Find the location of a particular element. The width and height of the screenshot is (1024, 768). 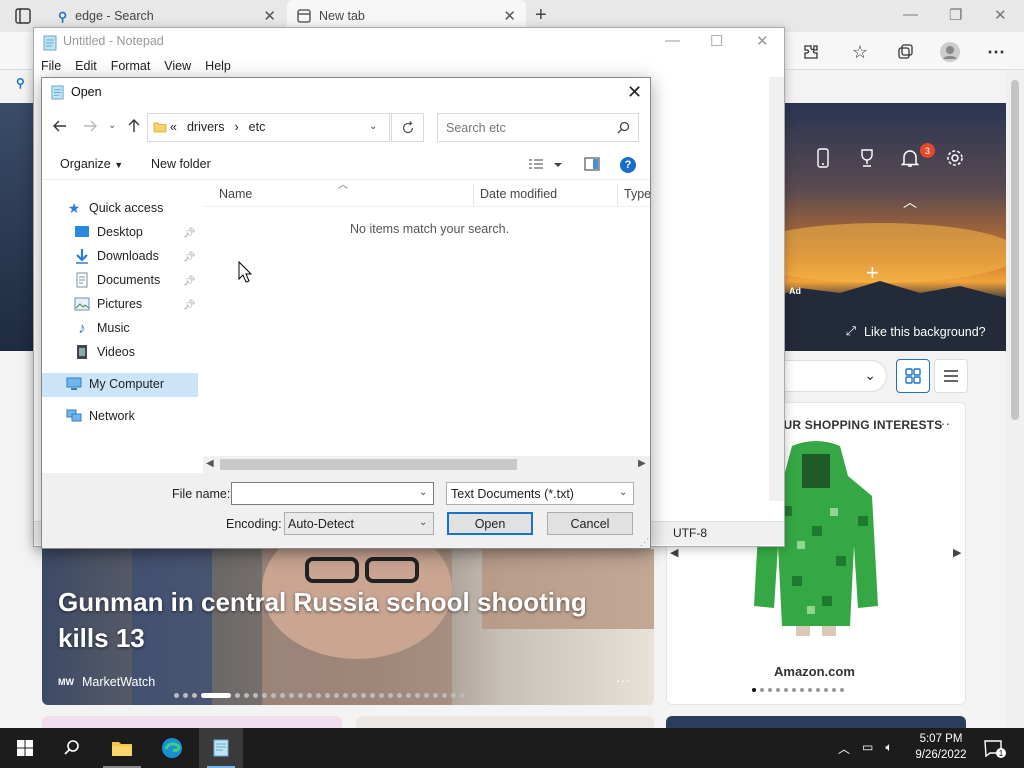

restore-icon: ❐ is located at coordinates (955, 15).